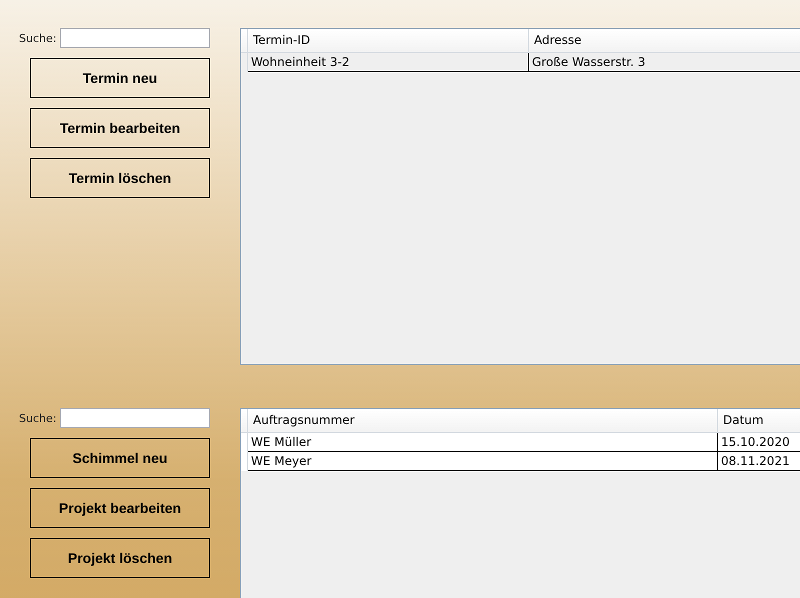 This screenshot has height=598, width=800. What do you see at coordinates (120, 128) in the screenshot?
I see `action-button: Termin bearbeiten` at bounding box center [120, 128].